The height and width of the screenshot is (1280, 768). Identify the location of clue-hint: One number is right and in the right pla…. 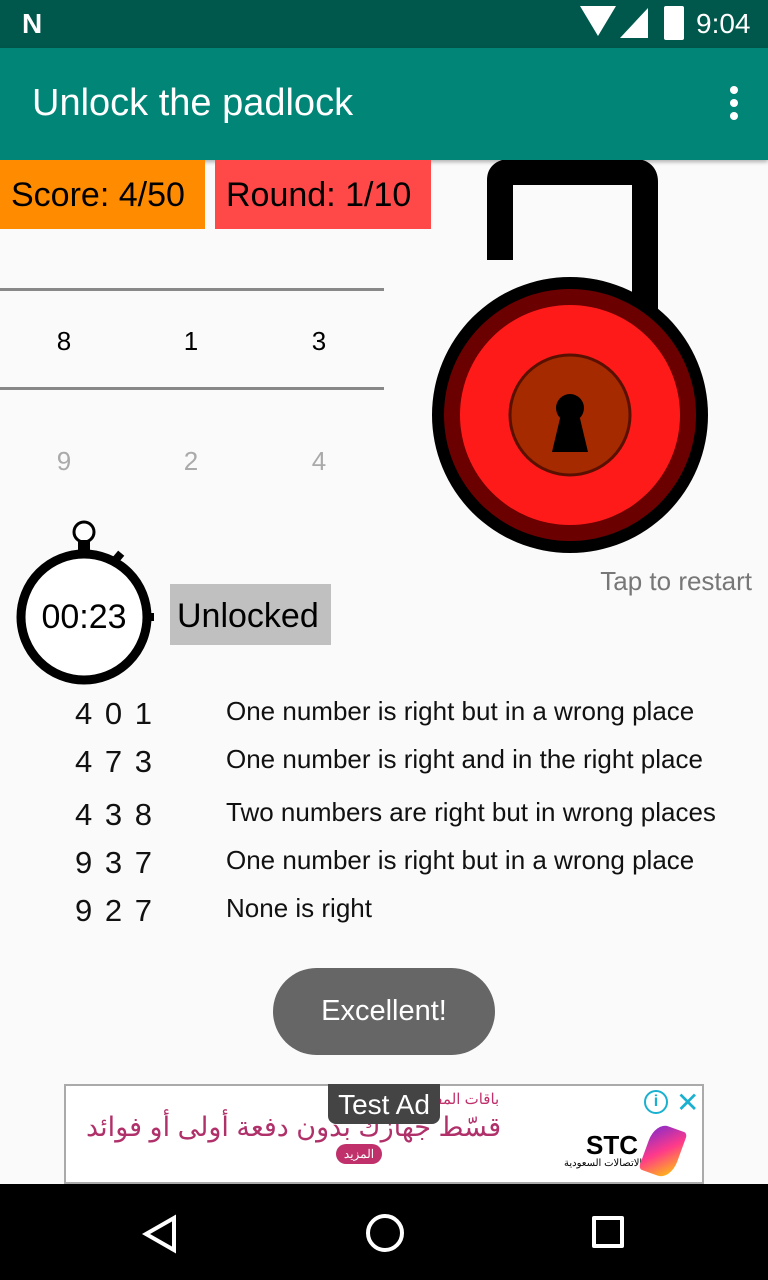
(464, 759).